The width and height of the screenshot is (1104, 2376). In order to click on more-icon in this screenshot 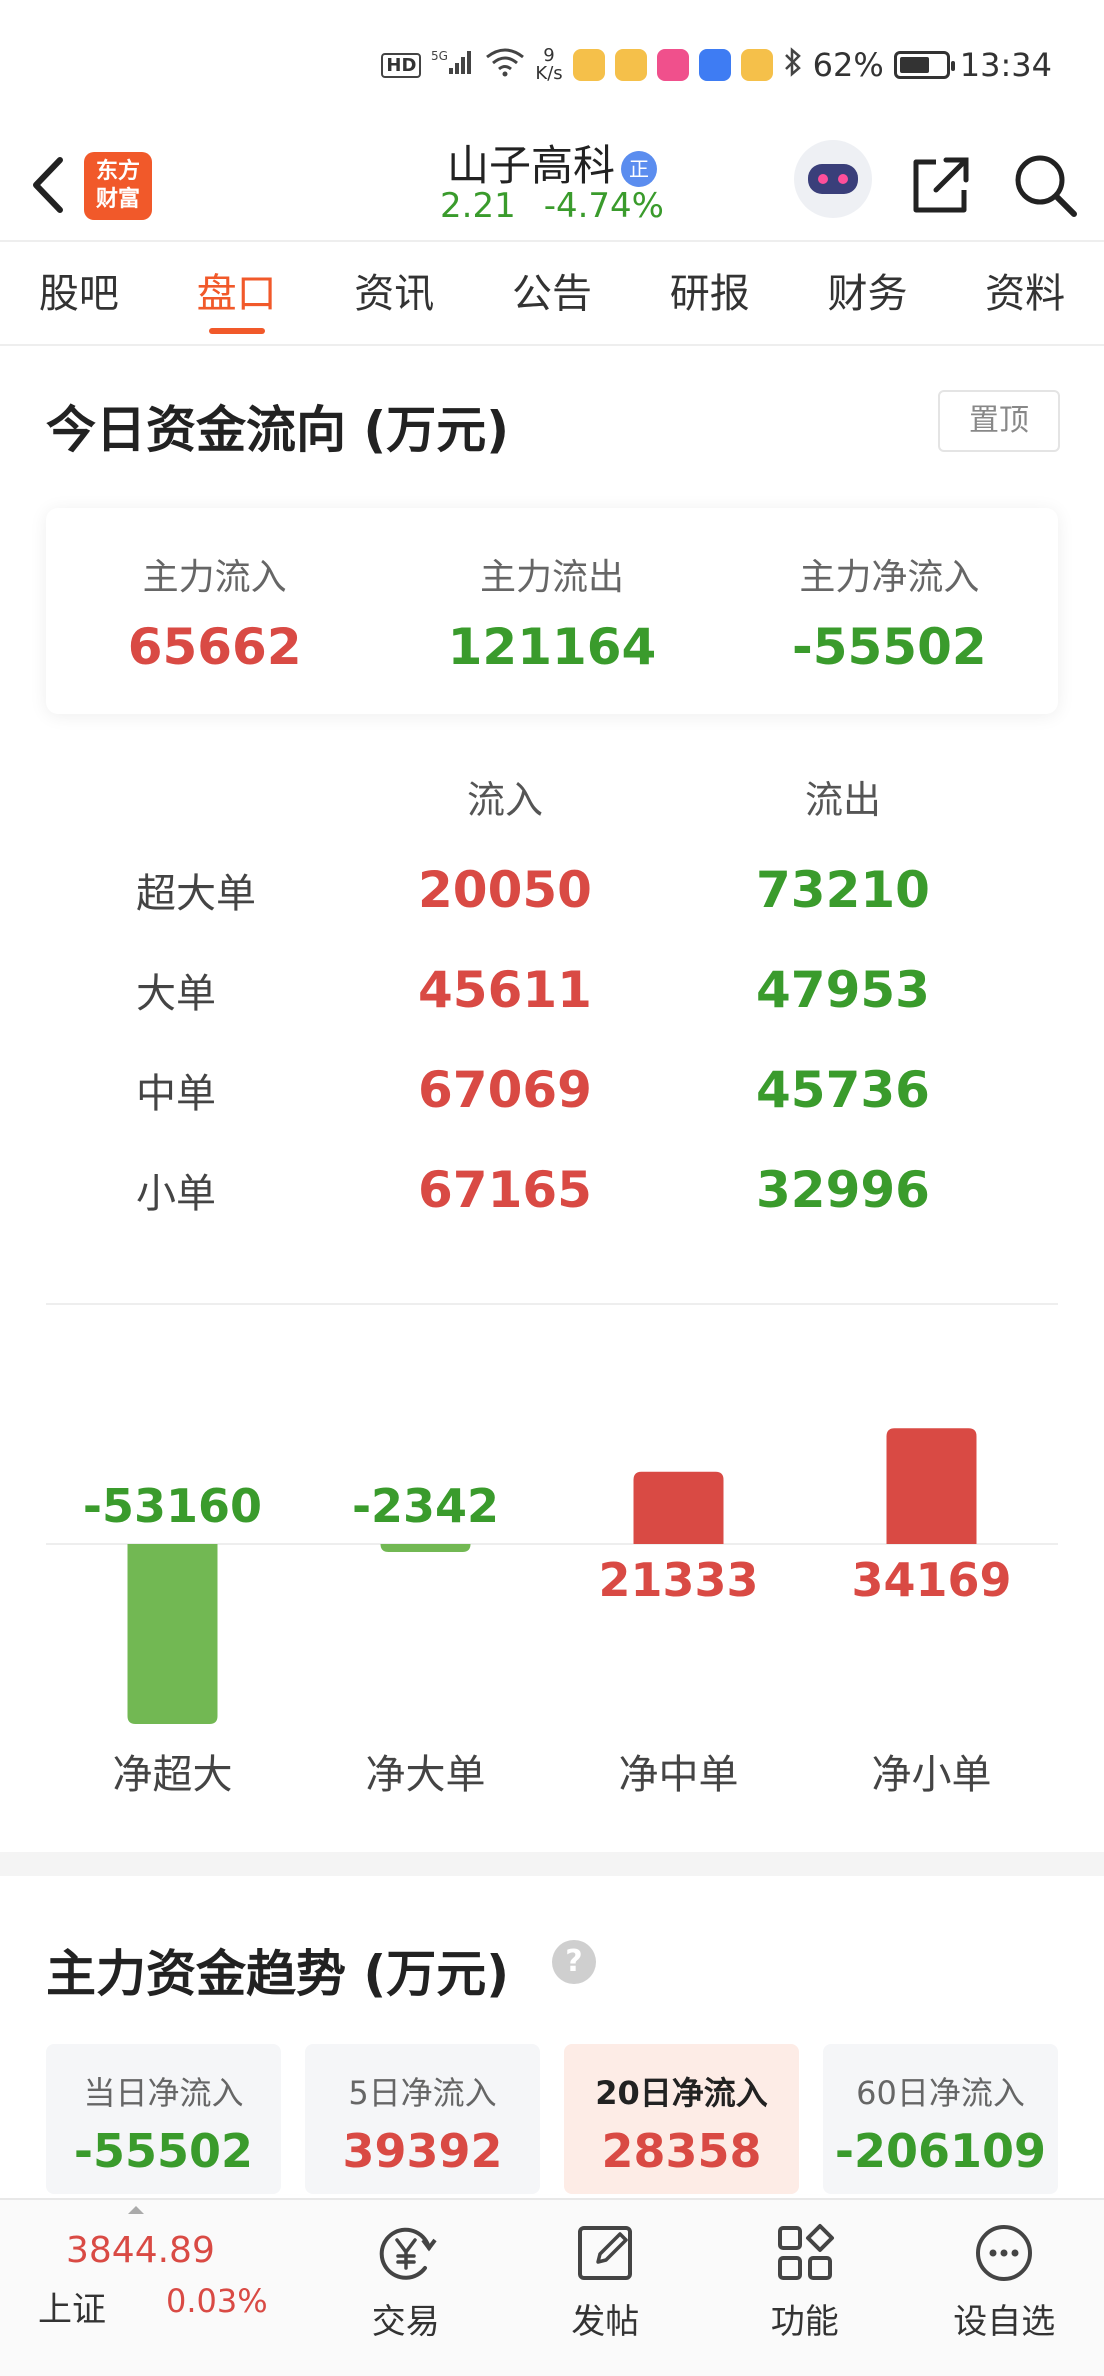, I will do `click(1004, 2253)`.